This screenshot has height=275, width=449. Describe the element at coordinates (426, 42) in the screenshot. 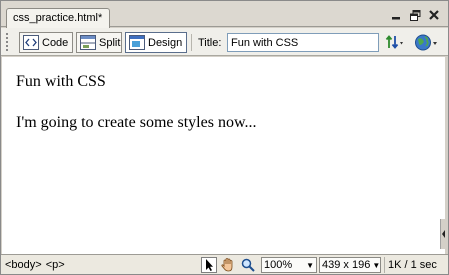

I see `globe-preview-icon` at that location.